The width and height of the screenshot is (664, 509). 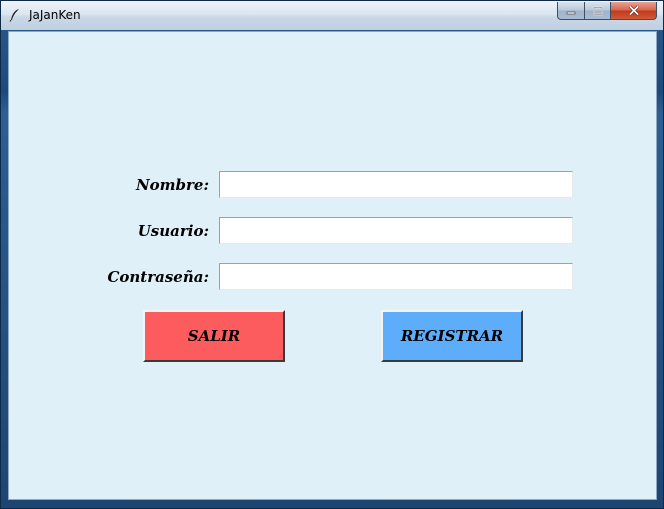 What do you see at coordinates (214, 336) in the screenshot?
I see `exit-button: SALIR` at bounding box center [214, 336].